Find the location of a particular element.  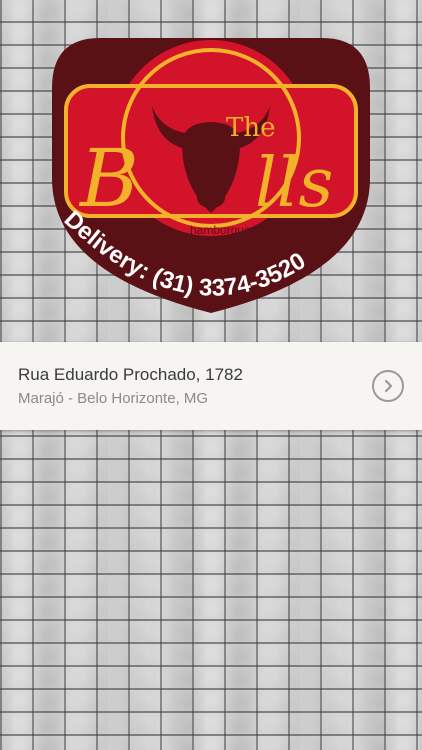

address-details-button is located at coordinates (388, 386).